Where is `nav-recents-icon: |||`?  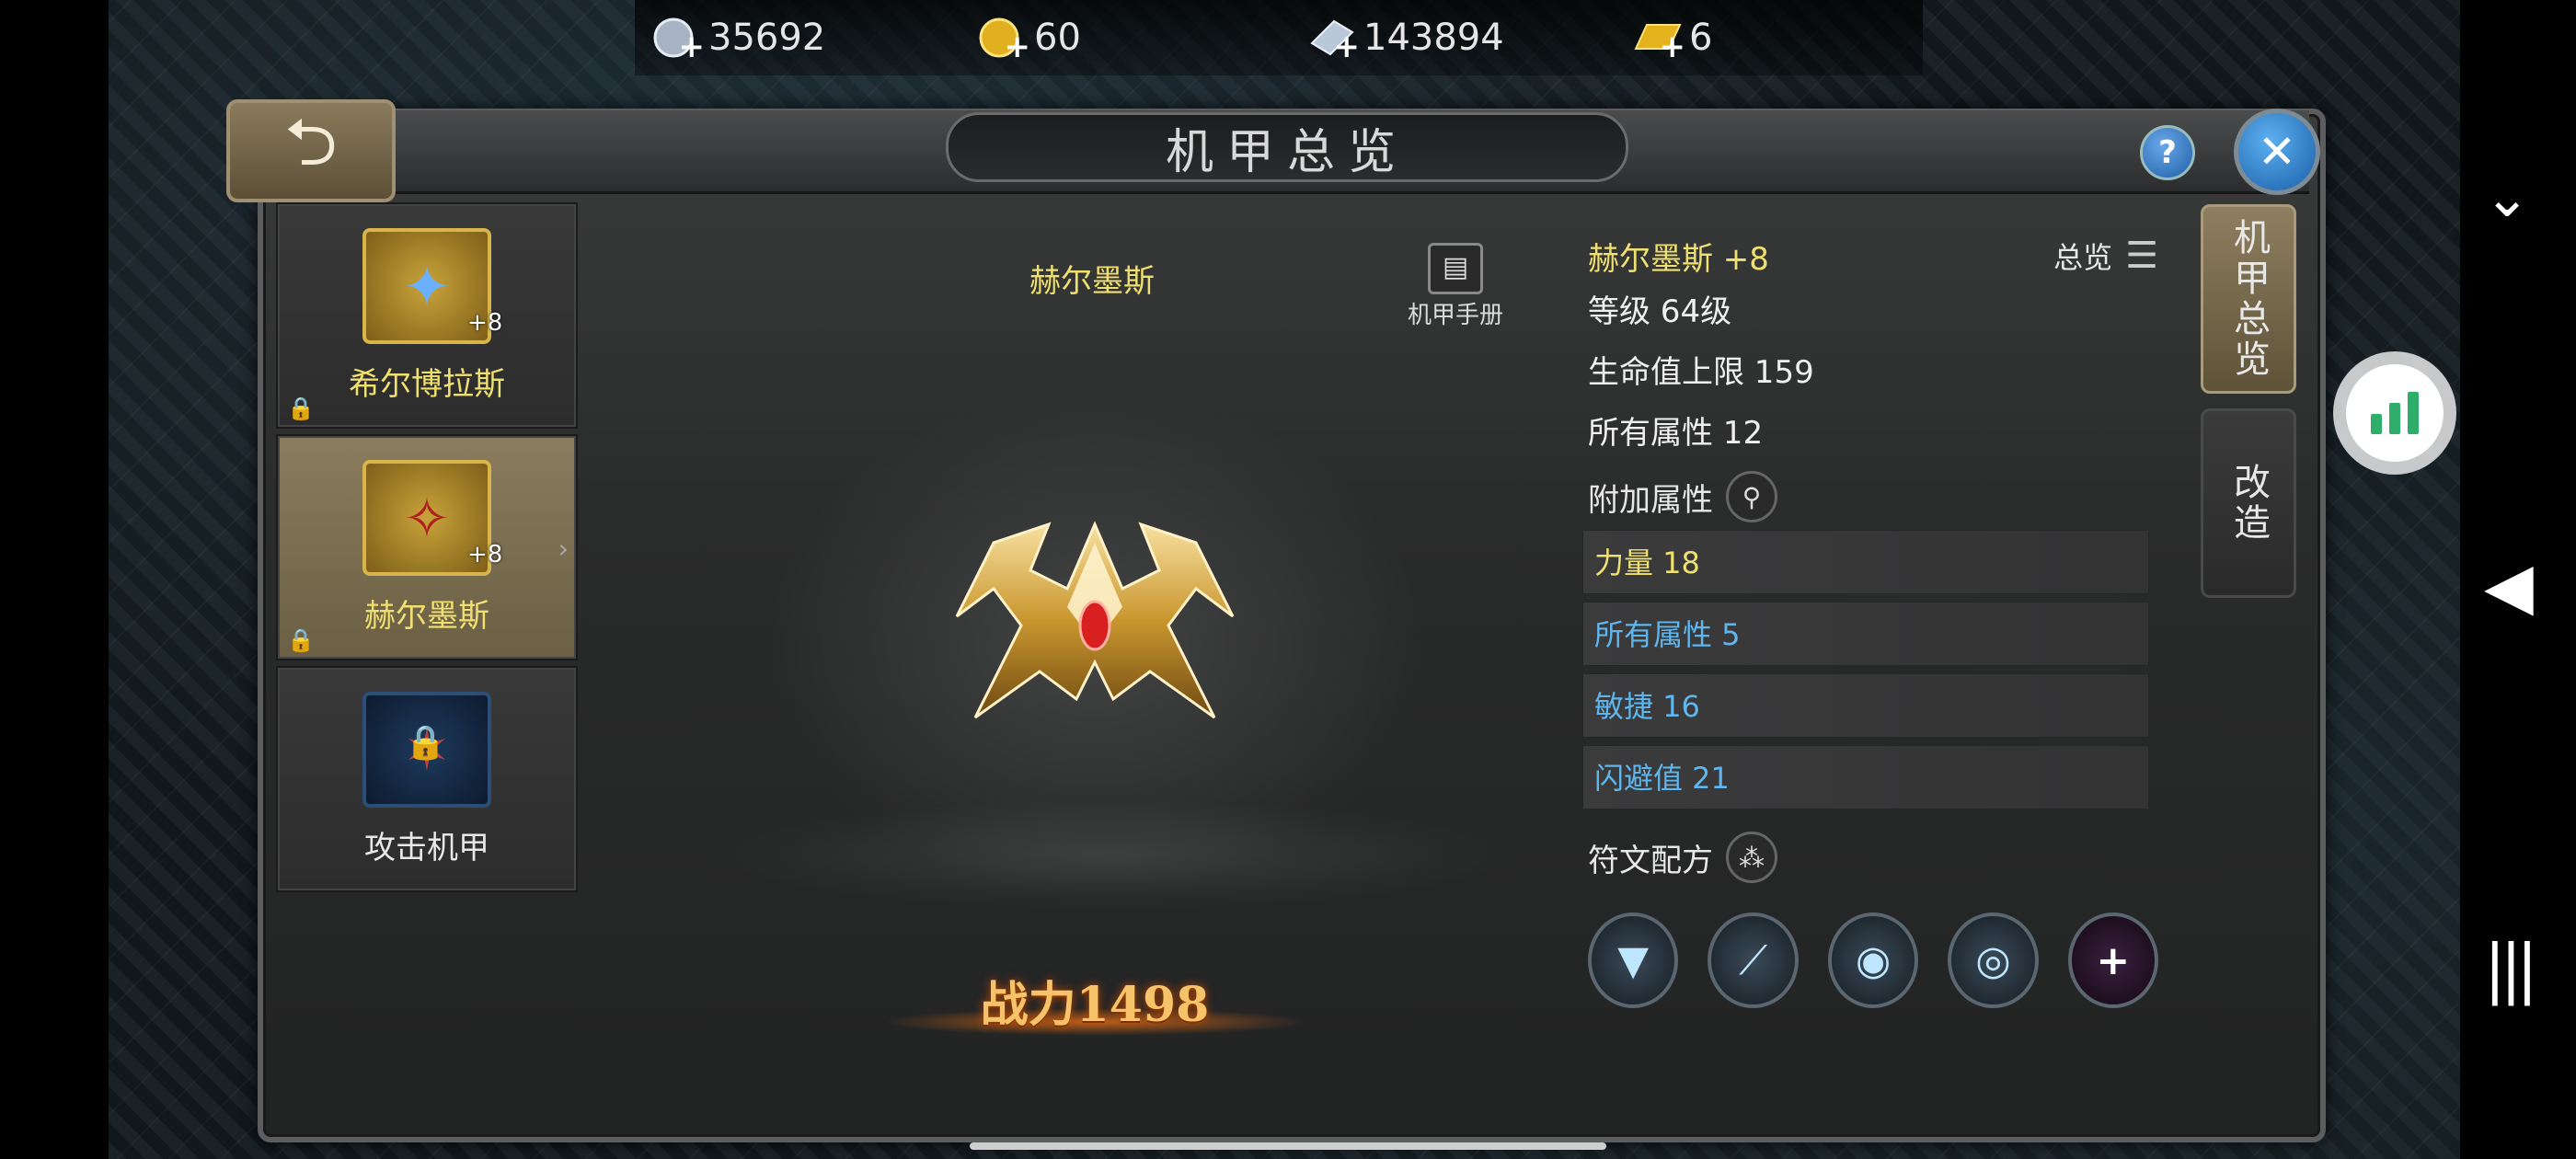 nav-recents-icon: ||| is located at coordinates (2511, 968).